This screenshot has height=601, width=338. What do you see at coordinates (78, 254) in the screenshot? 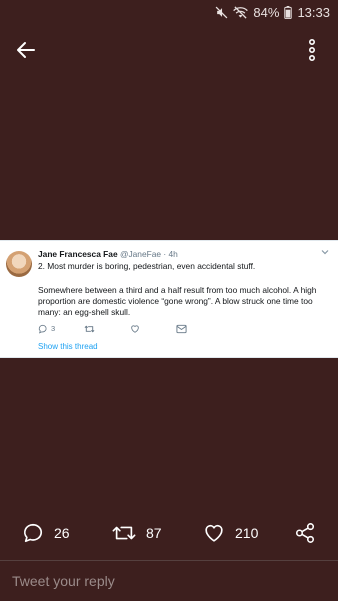
I see `author-name: Jane Francesca Fae` at bounding box center [78, 254].